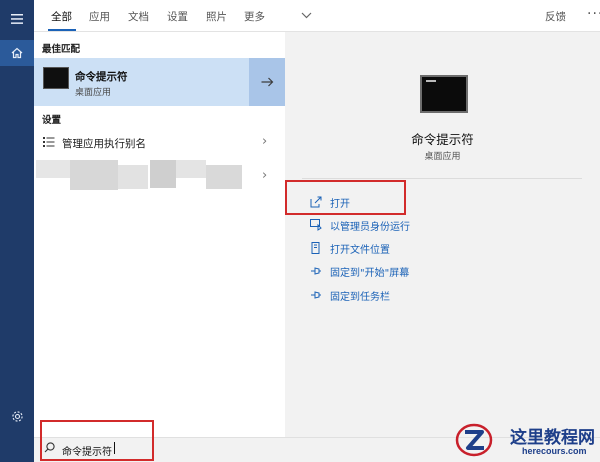  Describe the element at coordinates (316, 295) in the screenshot. I see `pin-taskbar-icon` at that location.